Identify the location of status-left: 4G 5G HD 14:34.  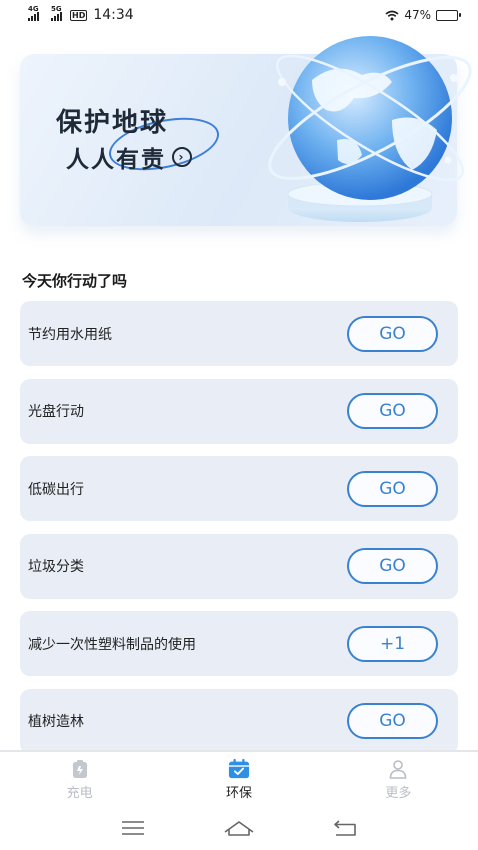
(81, 14).